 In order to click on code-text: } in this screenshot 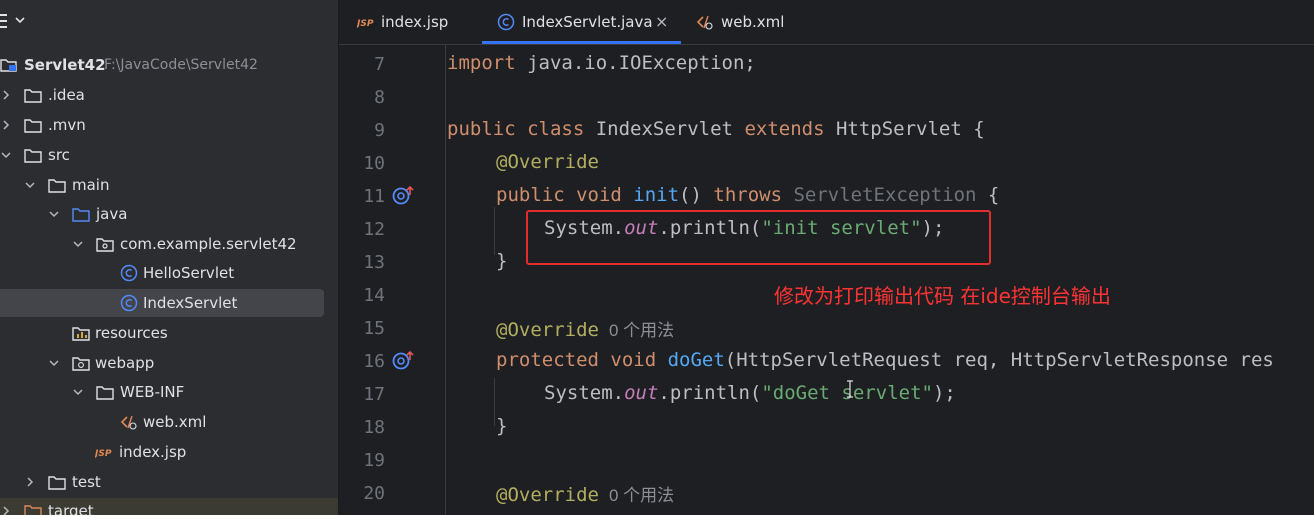, I will do `click(502, 261)`.